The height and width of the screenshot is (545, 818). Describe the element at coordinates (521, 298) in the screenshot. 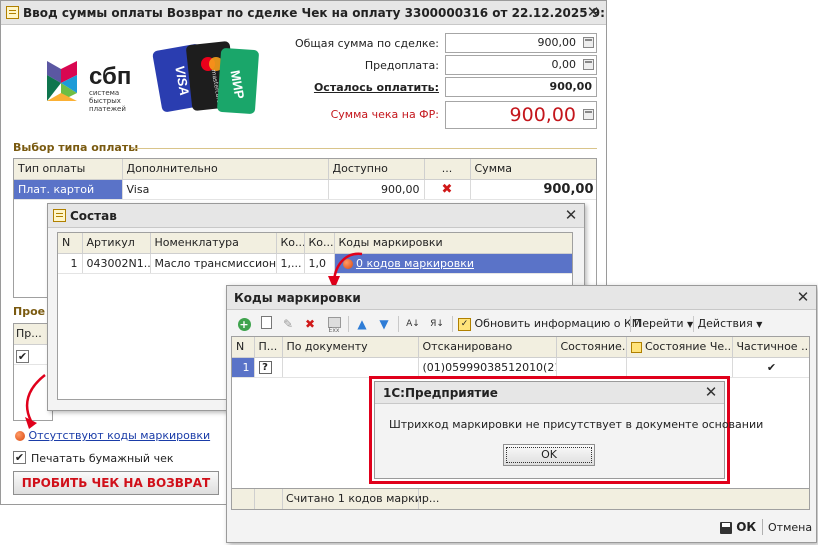

I see `codes-title-bar: Коды маркировки ✕` at that location.